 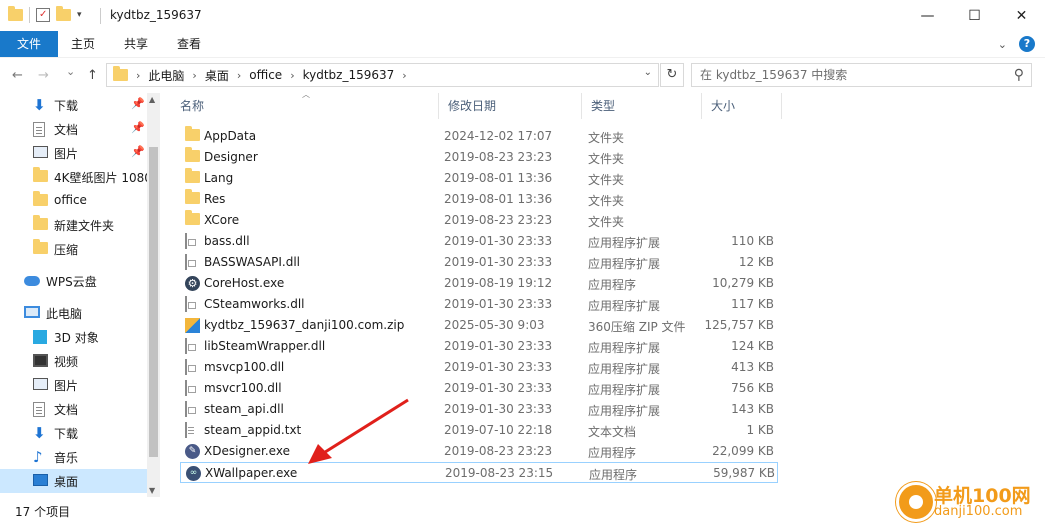 I want to click on scroll-up-icon: ▲, so click(x=152, y=99).